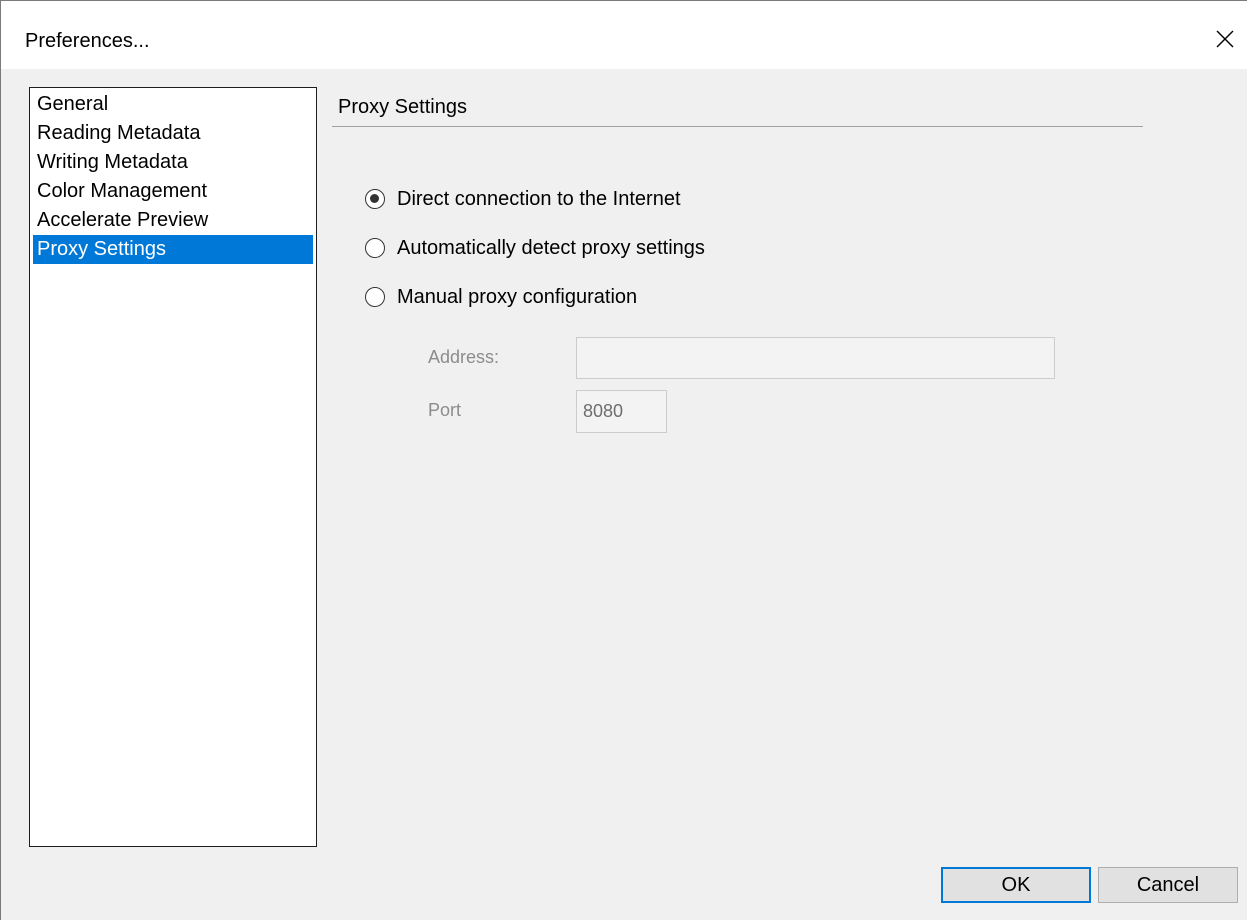 Image resolution: width=1248 pixels, height=921 pixels. Describe the element at coordinates (539, 198) in the screenshot. I see `radio-label-direct: Direct connection to the Internet` at that location.